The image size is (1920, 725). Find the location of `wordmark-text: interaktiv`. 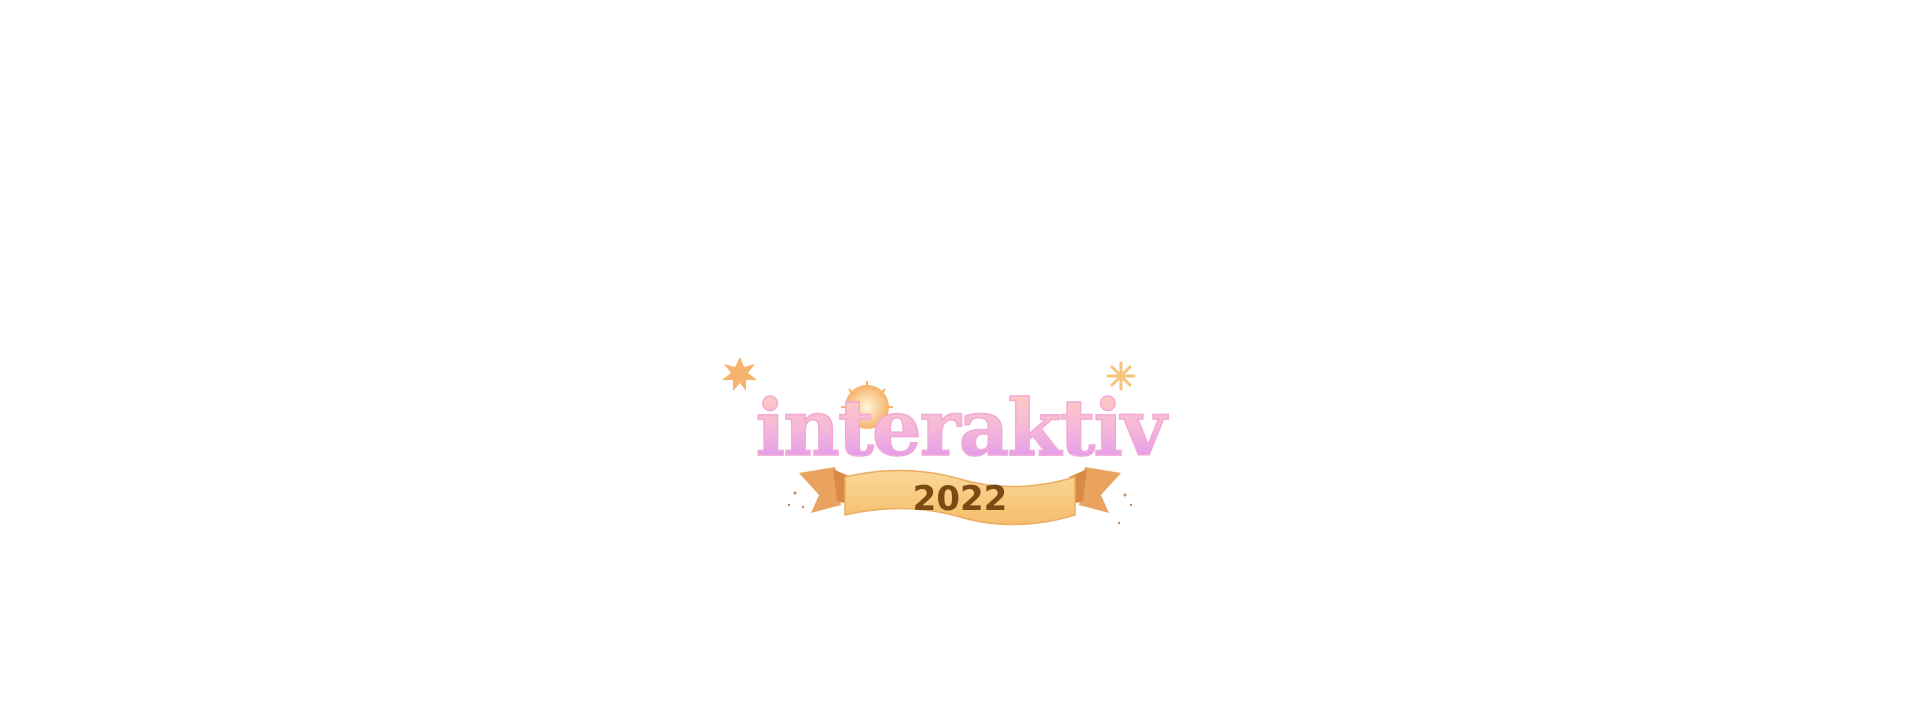

wordmark-text: interaktiv is located at coordinates (962, 428).